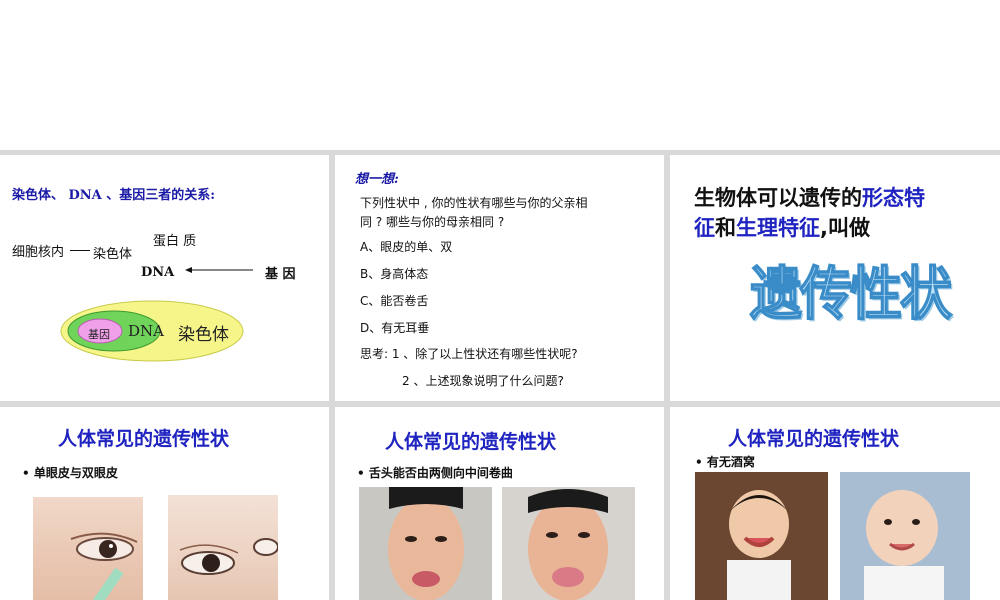 The image size is (1000, 600). Describe the element at coordinates (483, 381) in the screenshot. I see `think-line-2: 2 、上述现象说明了什么问题?` at that location.